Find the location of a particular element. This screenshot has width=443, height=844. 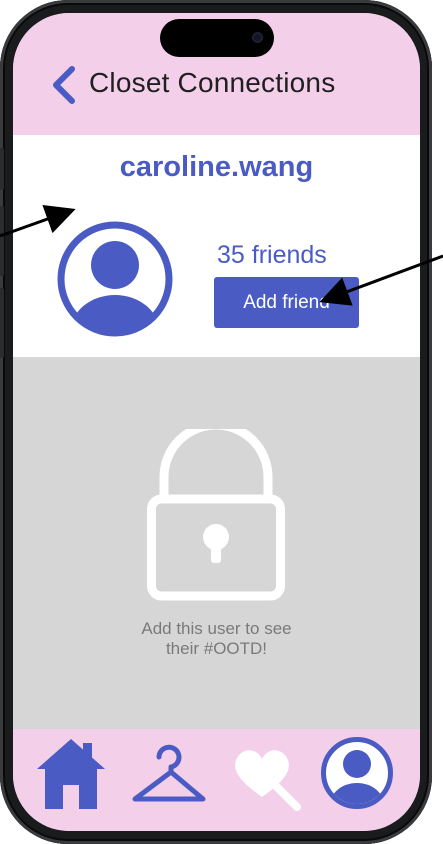

nav-home is located at coordinates (71, 776).